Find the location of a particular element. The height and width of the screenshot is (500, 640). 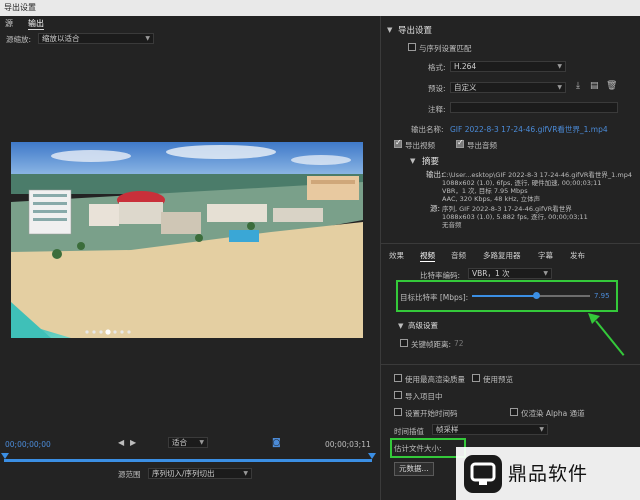

max-render-quality-label: 使用最高渲染质量 is located at coordinates (435, 379).